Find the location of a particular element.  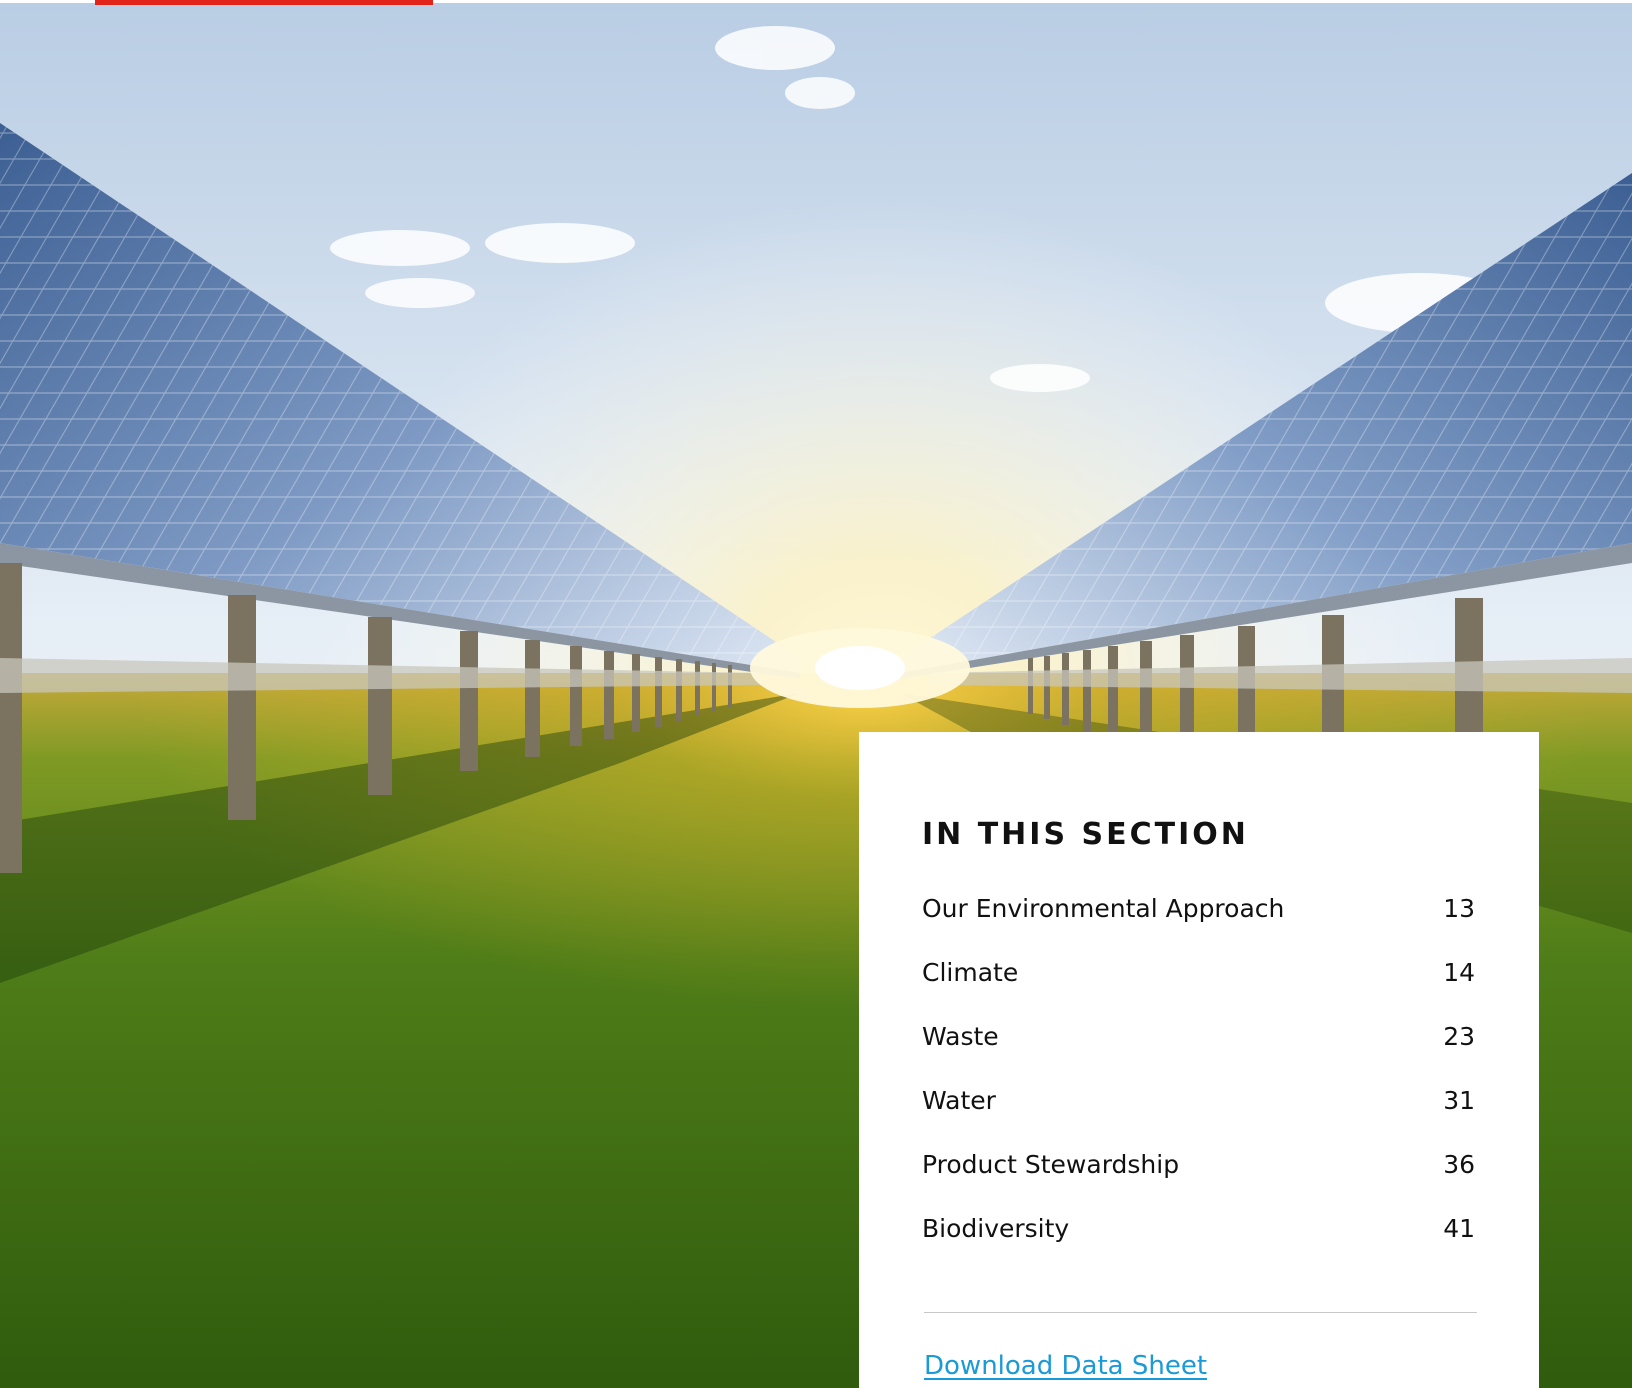

divider is located at coordinates (1200, 1312).